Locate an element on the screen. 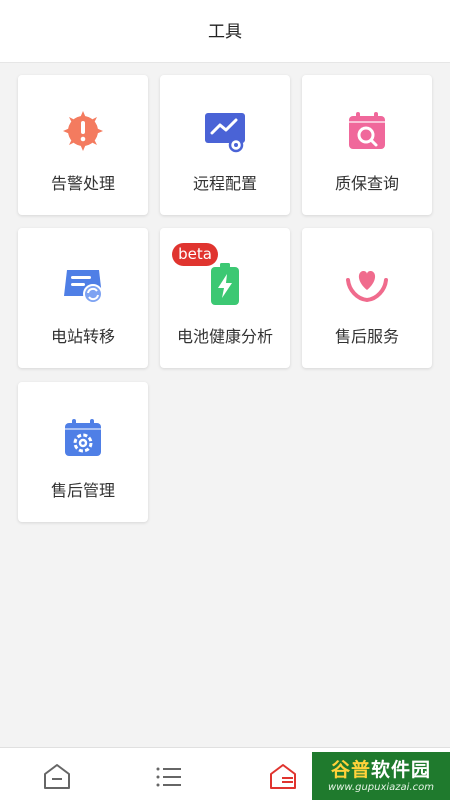 This screenshot has width=450, height=801. tool-card-after-sales-service: 售后服务 is located at coordinates (367, 298).